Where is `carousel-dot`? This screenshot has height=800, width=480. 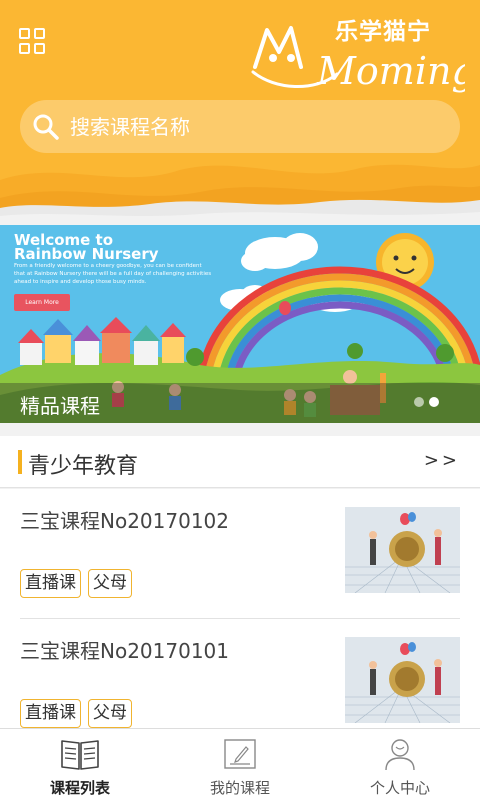
carousel-dot is located at coordinates (419, 402).